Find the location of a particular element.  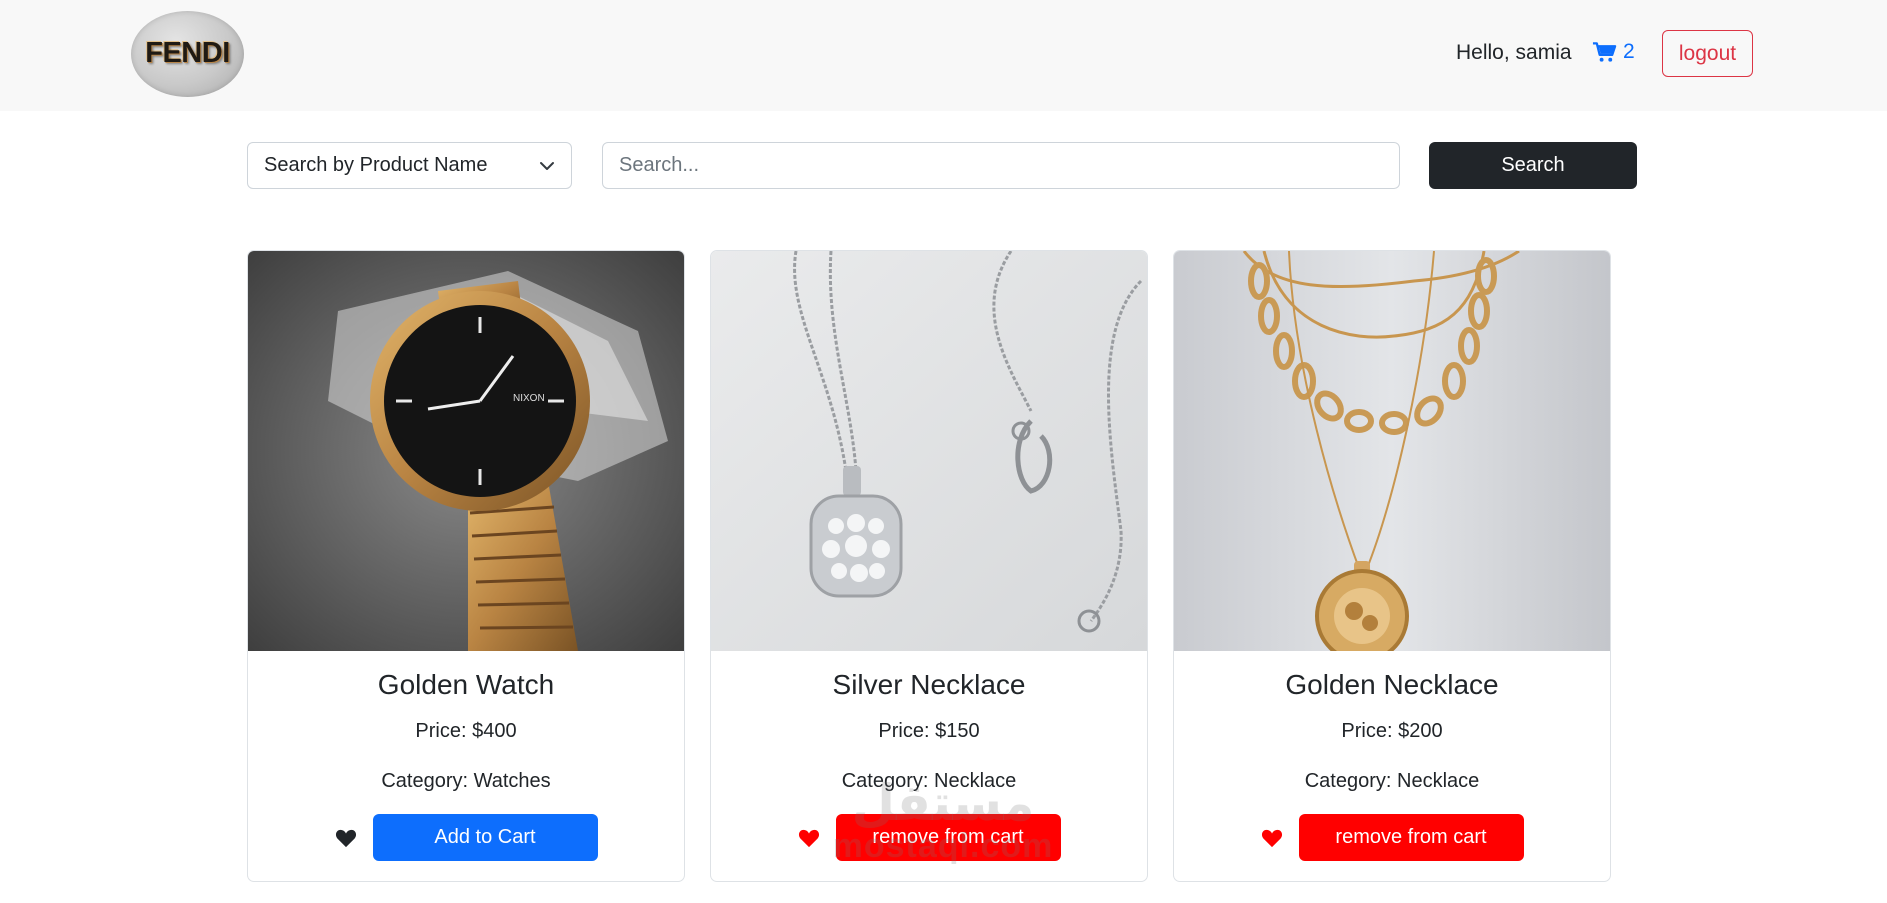

brand-logo-text: FENDI is located at coordinates (187, 53).